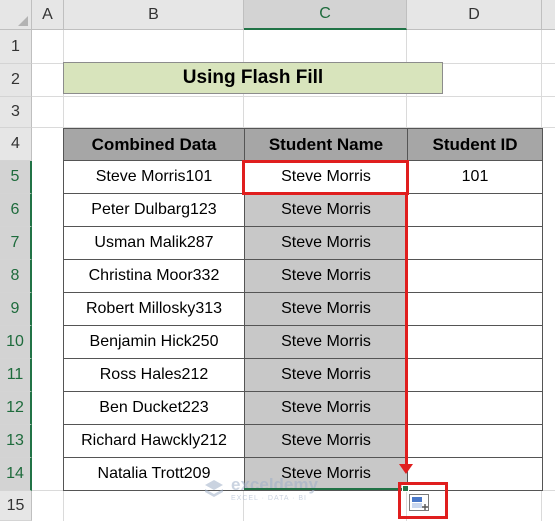 This screenshot has width=555, height=521. Describe the element at coordinates (154, 177) in the screenshot. I see `cell-combined-data: Steve Morris101` at that location.